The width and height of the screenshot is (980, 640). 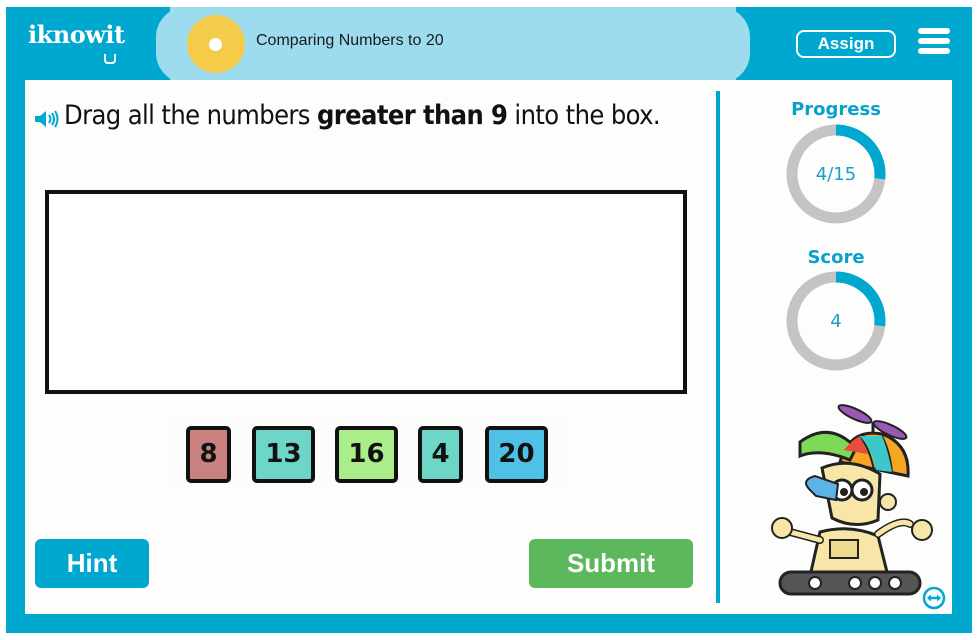 I want to click on question-emphasis: greater than 9, so click(x=412, y=115).